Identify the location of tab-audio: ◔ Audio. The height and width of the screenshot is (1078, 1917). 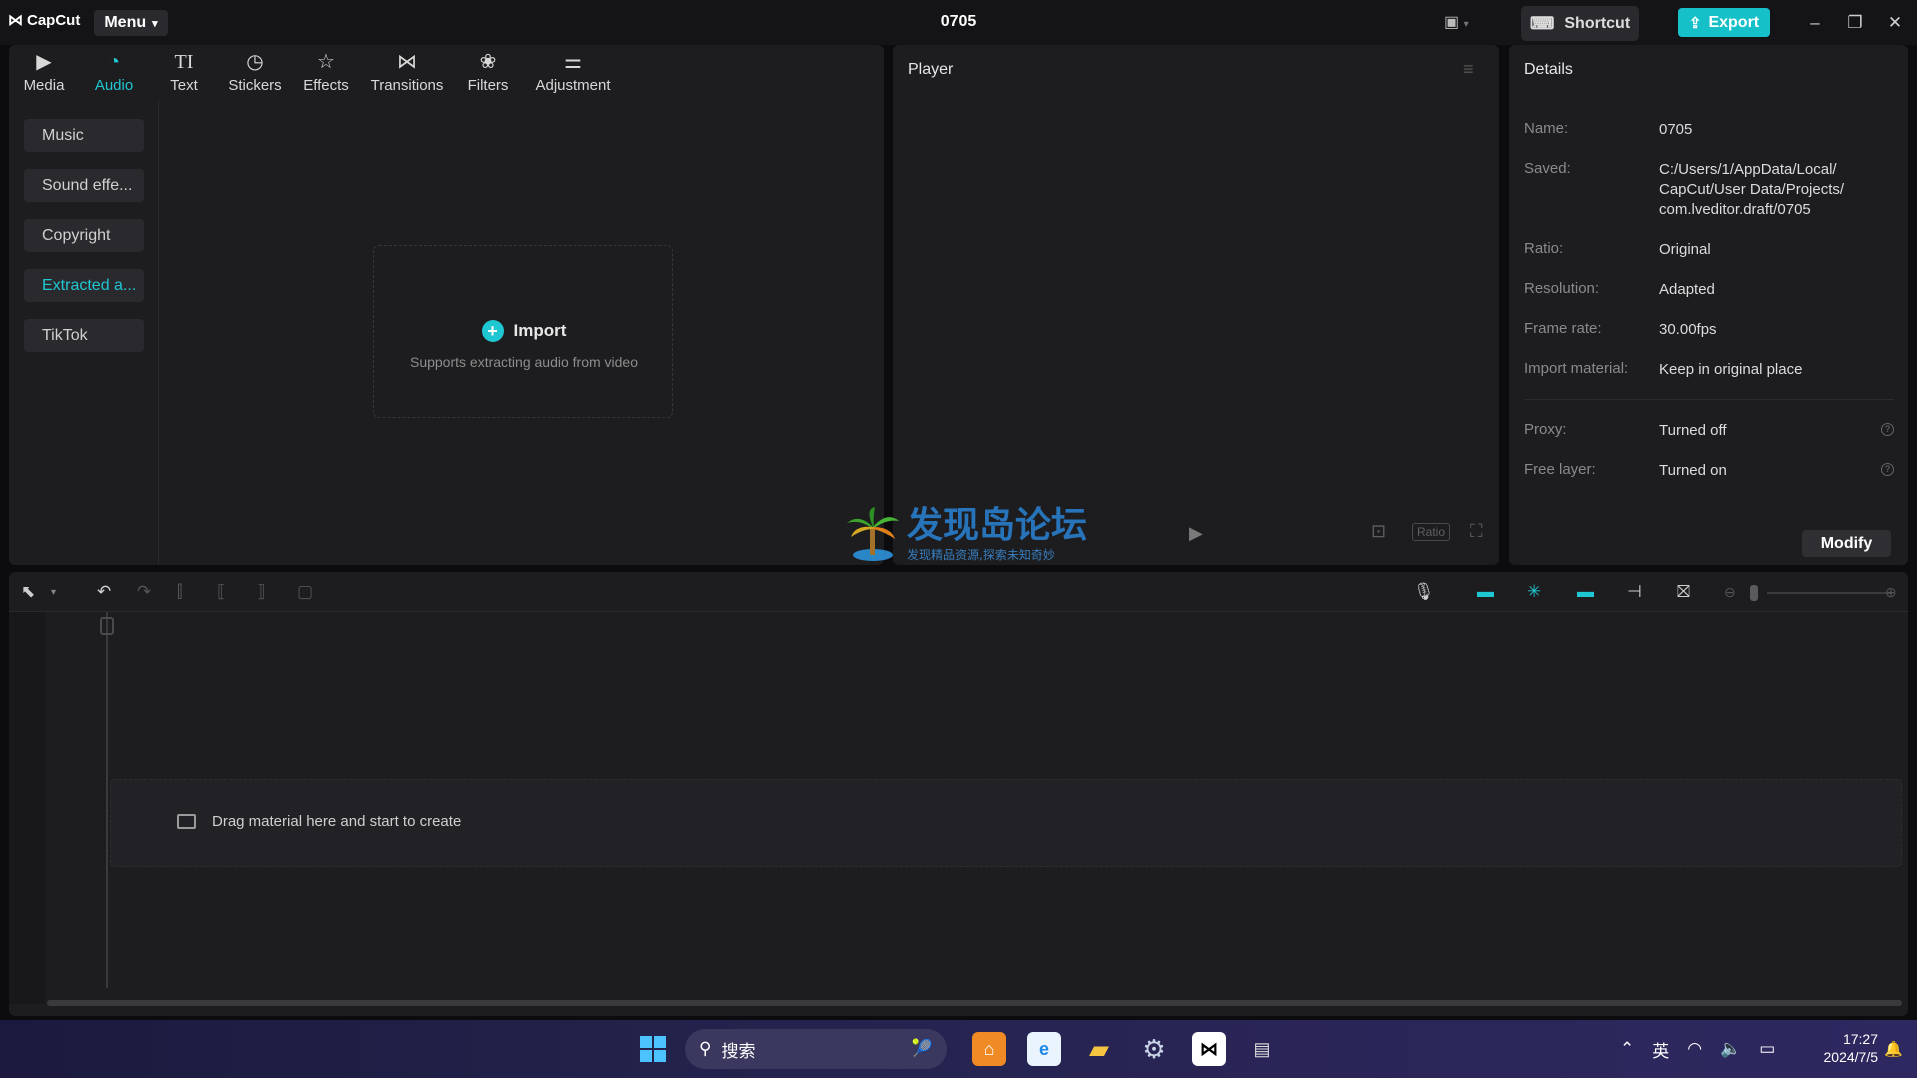
(114, 72).